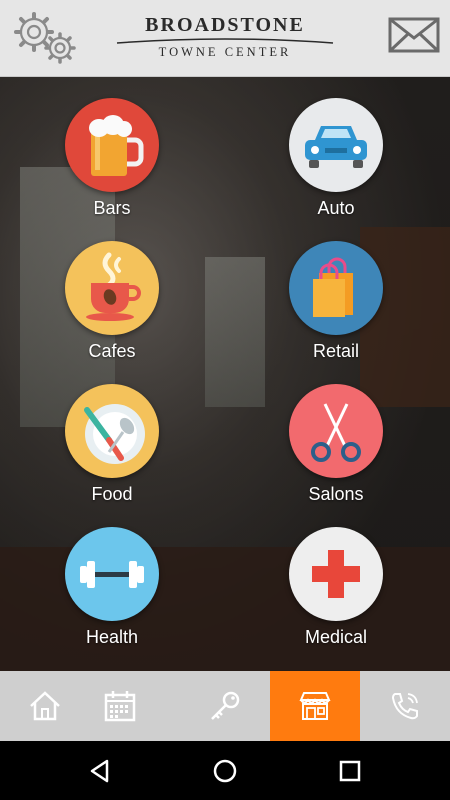 This screenshot has width=450, height=800. What do you see at coordinates (336, 637) in the screenshot?
I see `category-label: Medical` at bounding box center [336, 637].